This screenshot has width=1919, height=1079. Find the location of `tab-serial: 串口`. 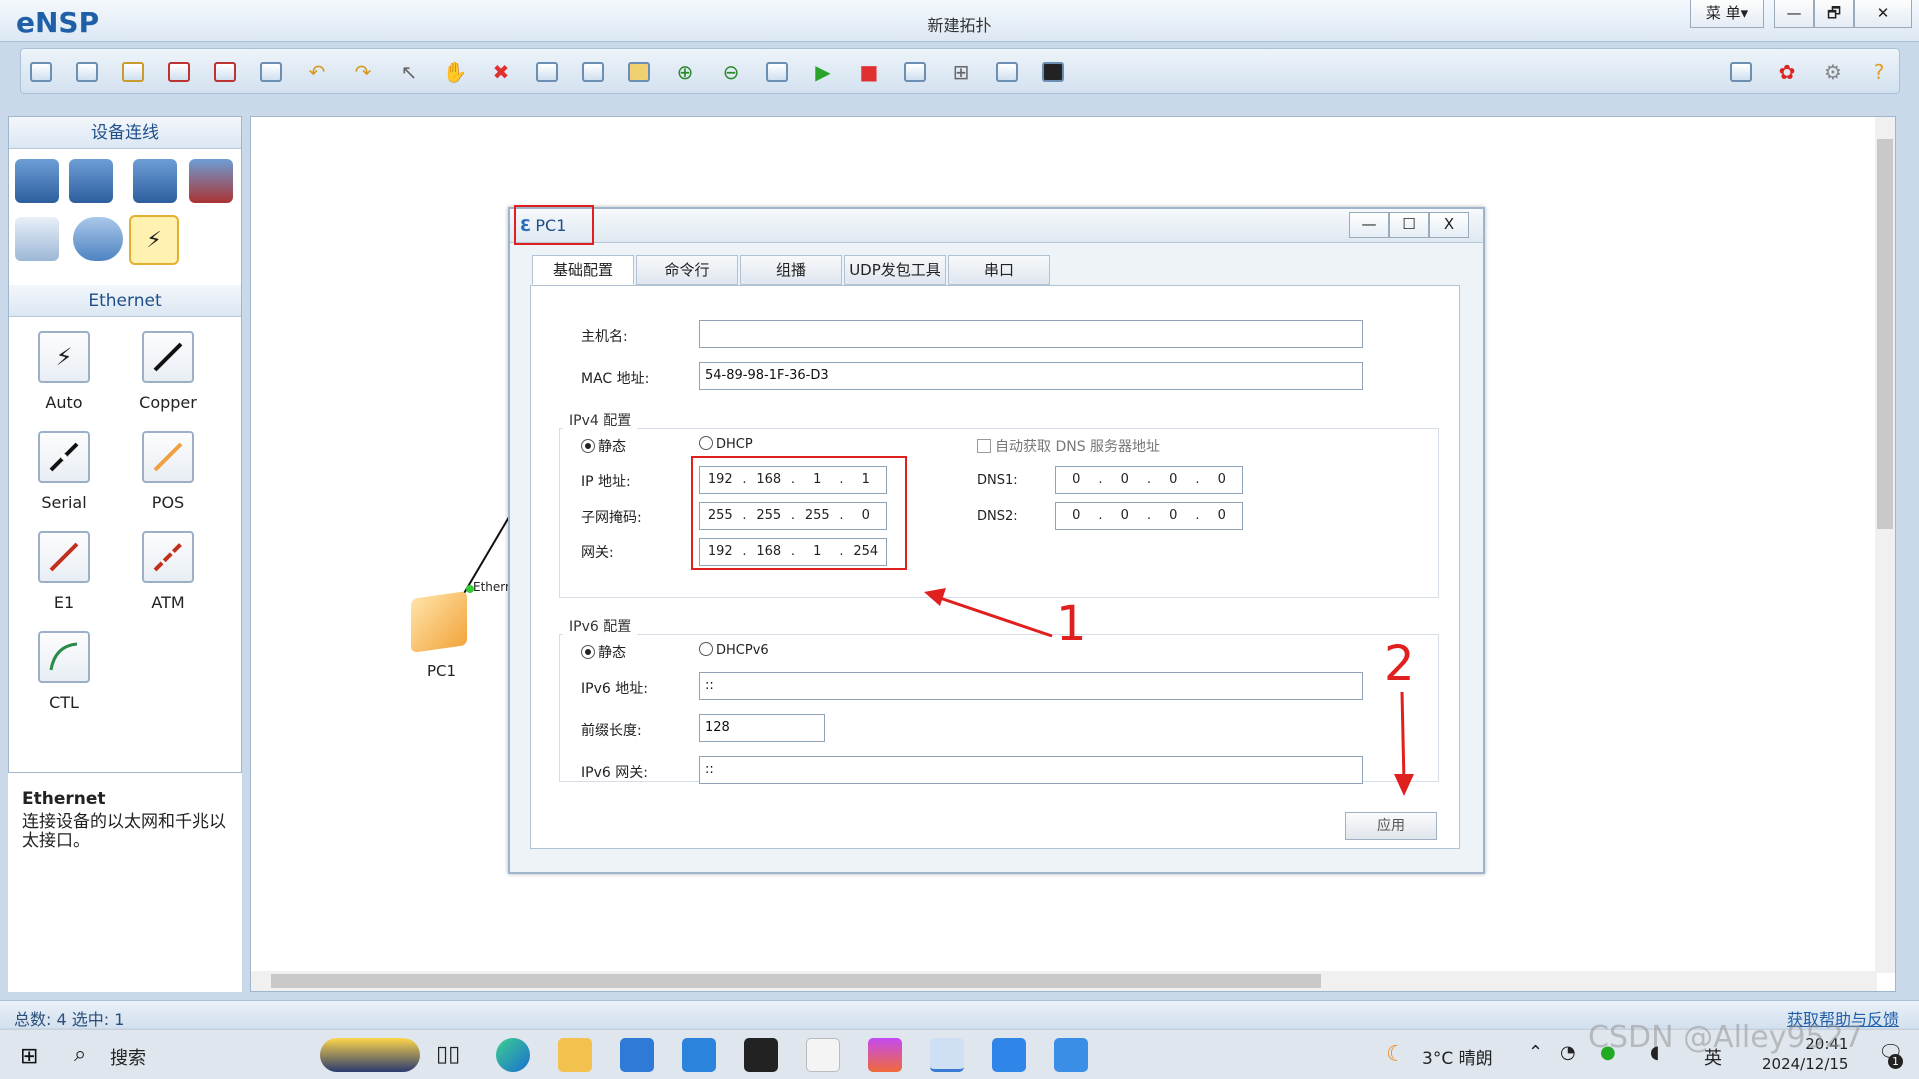

tab-serial: 串口 is located at coordinates (999, 270).